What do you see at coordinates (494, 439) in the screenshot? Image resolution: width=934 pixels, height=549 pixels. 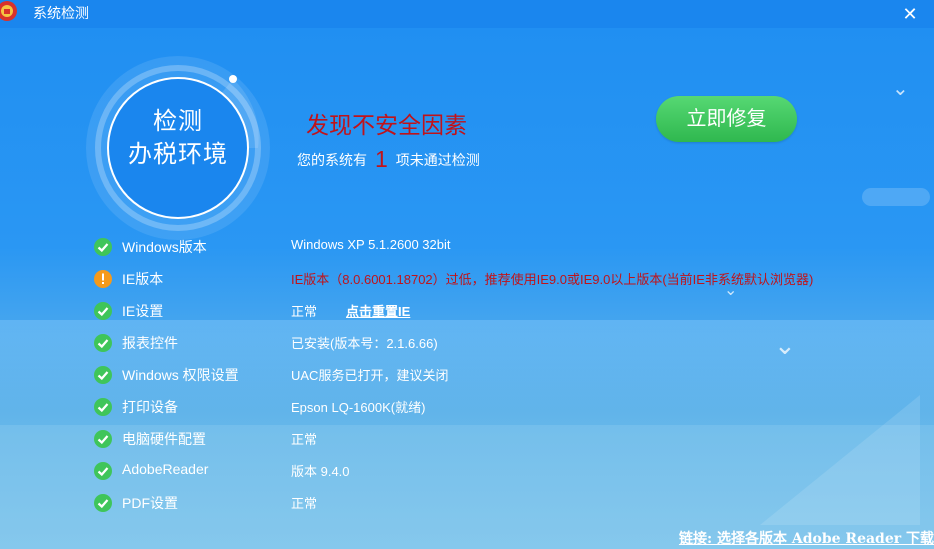 I see `check-row: 电脑硬件配置 正常` at bounding box center [494, 439].